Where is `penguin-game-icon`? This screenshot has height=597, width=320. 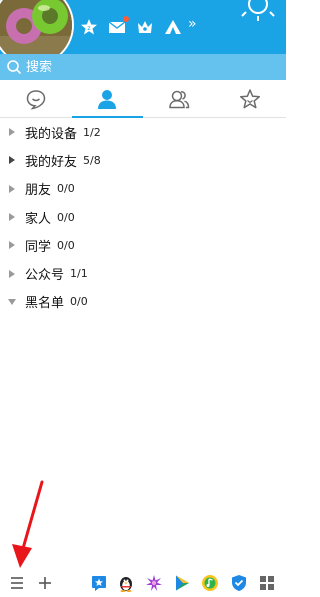
penguin-game-icon is located at coordinates (126, 583).